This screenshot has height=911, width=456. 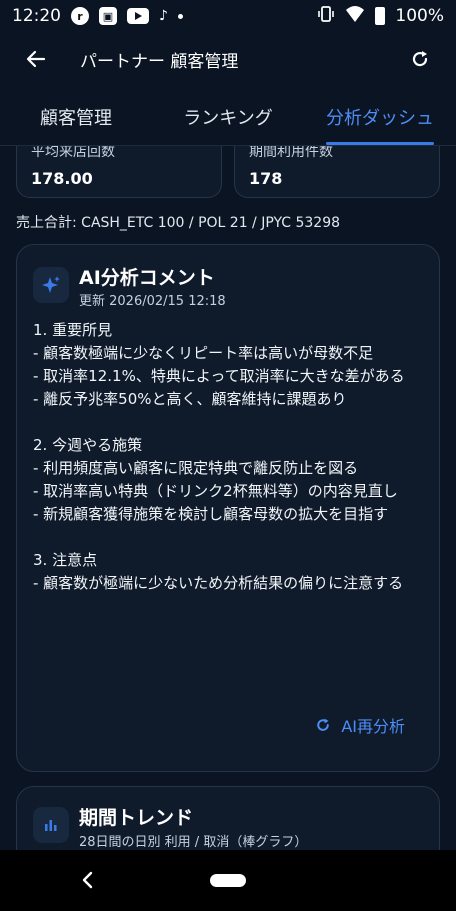 I want to click on period-trend-card: 期間トレンド 28日間の日別 利用 / 取消（棒グラフ）, so click(x=228, y=818).